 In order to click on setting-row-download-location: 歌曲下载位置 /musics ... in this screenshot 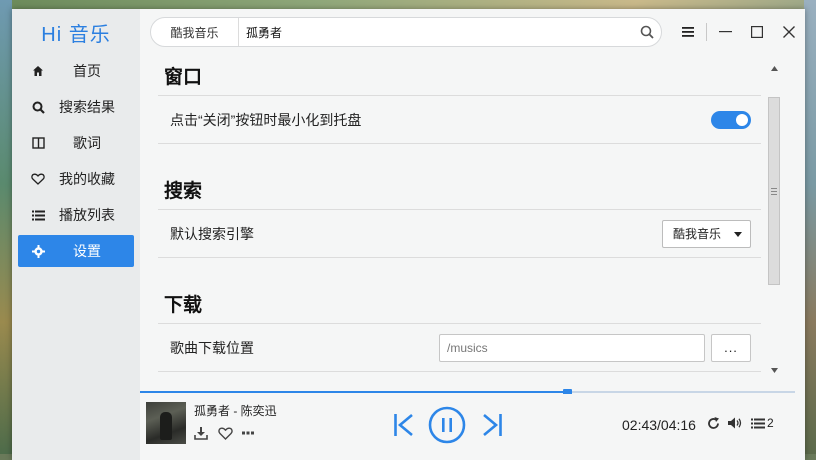, I will do `click(459, 347)`.